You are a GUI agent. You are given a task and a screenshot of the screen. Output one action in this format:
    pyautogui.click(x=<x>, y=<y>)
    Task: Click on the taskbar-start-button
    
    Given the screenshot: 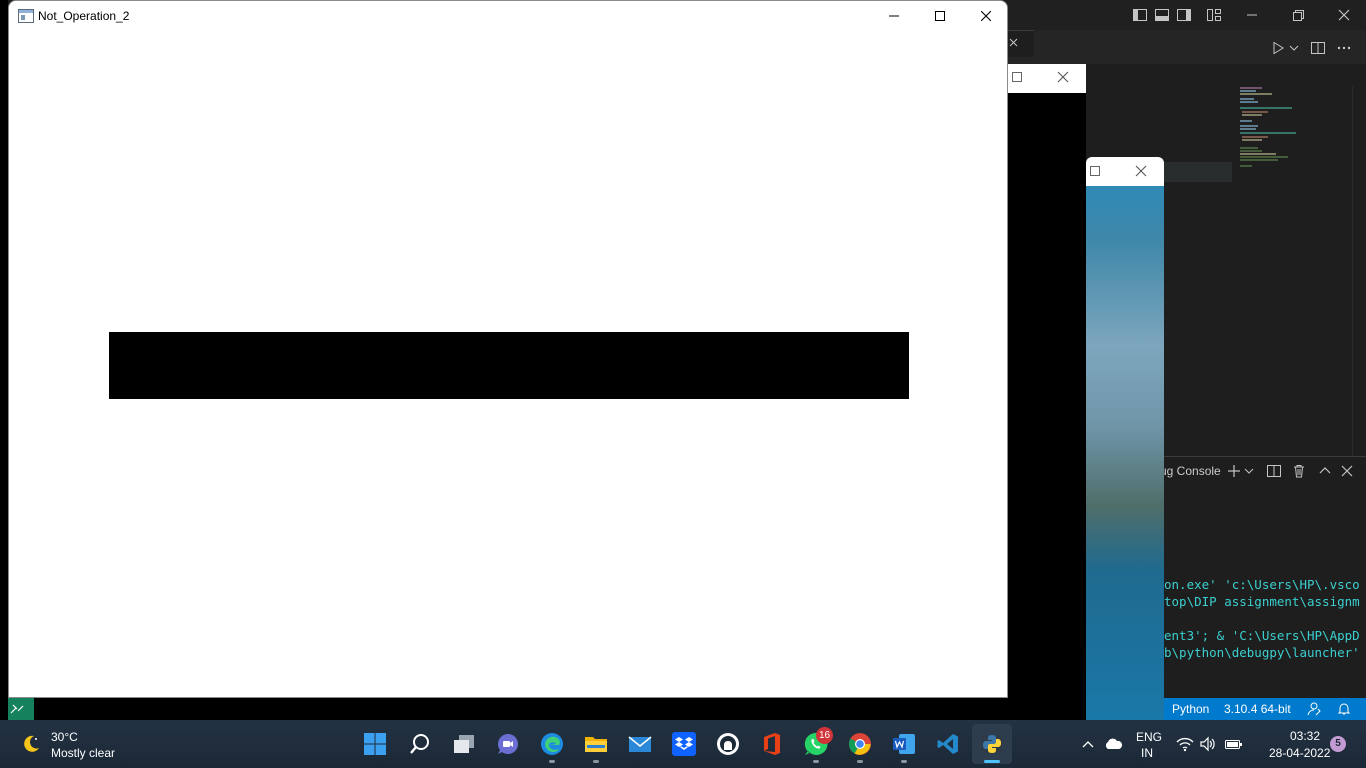 What is the action you would take?
    pyautogui.click(x=375, y=744)
    